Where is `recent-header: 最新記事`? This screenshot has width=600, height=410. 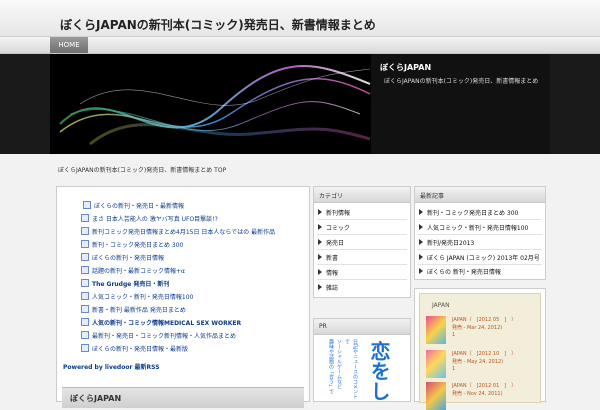 recent-header: 最新記事 is located at coordinates (432, 196).